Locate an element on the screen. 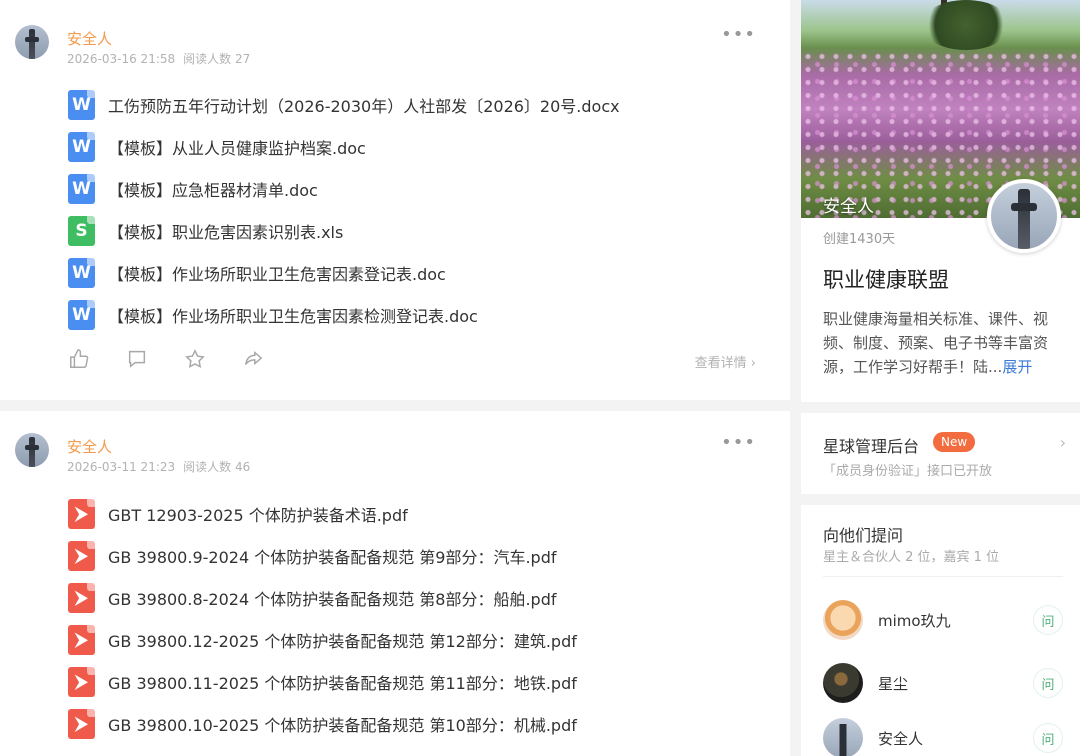  comment-icon is located at coordinates (155, 359).